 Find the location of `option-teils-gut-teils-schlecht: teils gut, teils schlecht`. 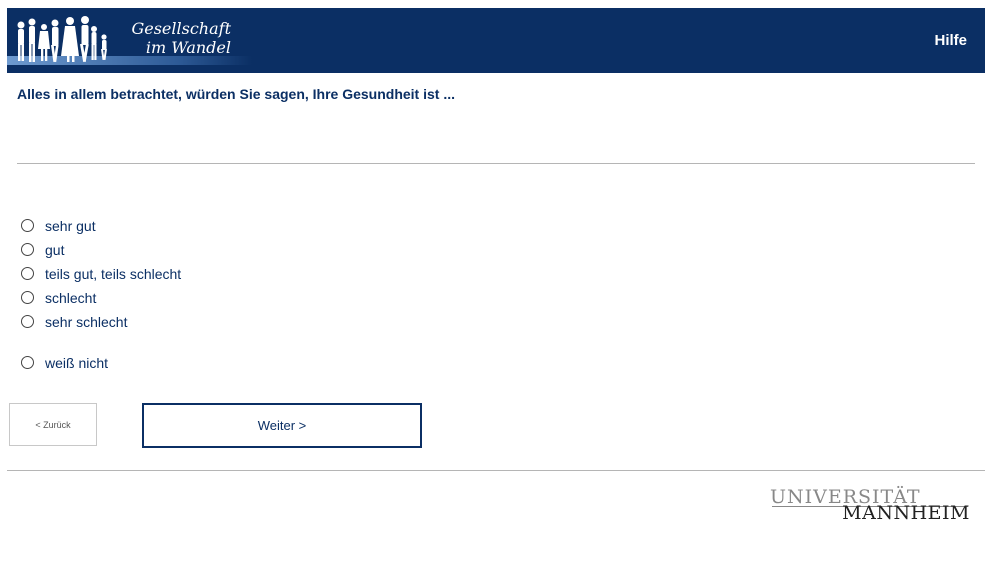

option-teils-gut-teils-schlecht: teils gut, teils schlecht is located at coordinates (101, 274).